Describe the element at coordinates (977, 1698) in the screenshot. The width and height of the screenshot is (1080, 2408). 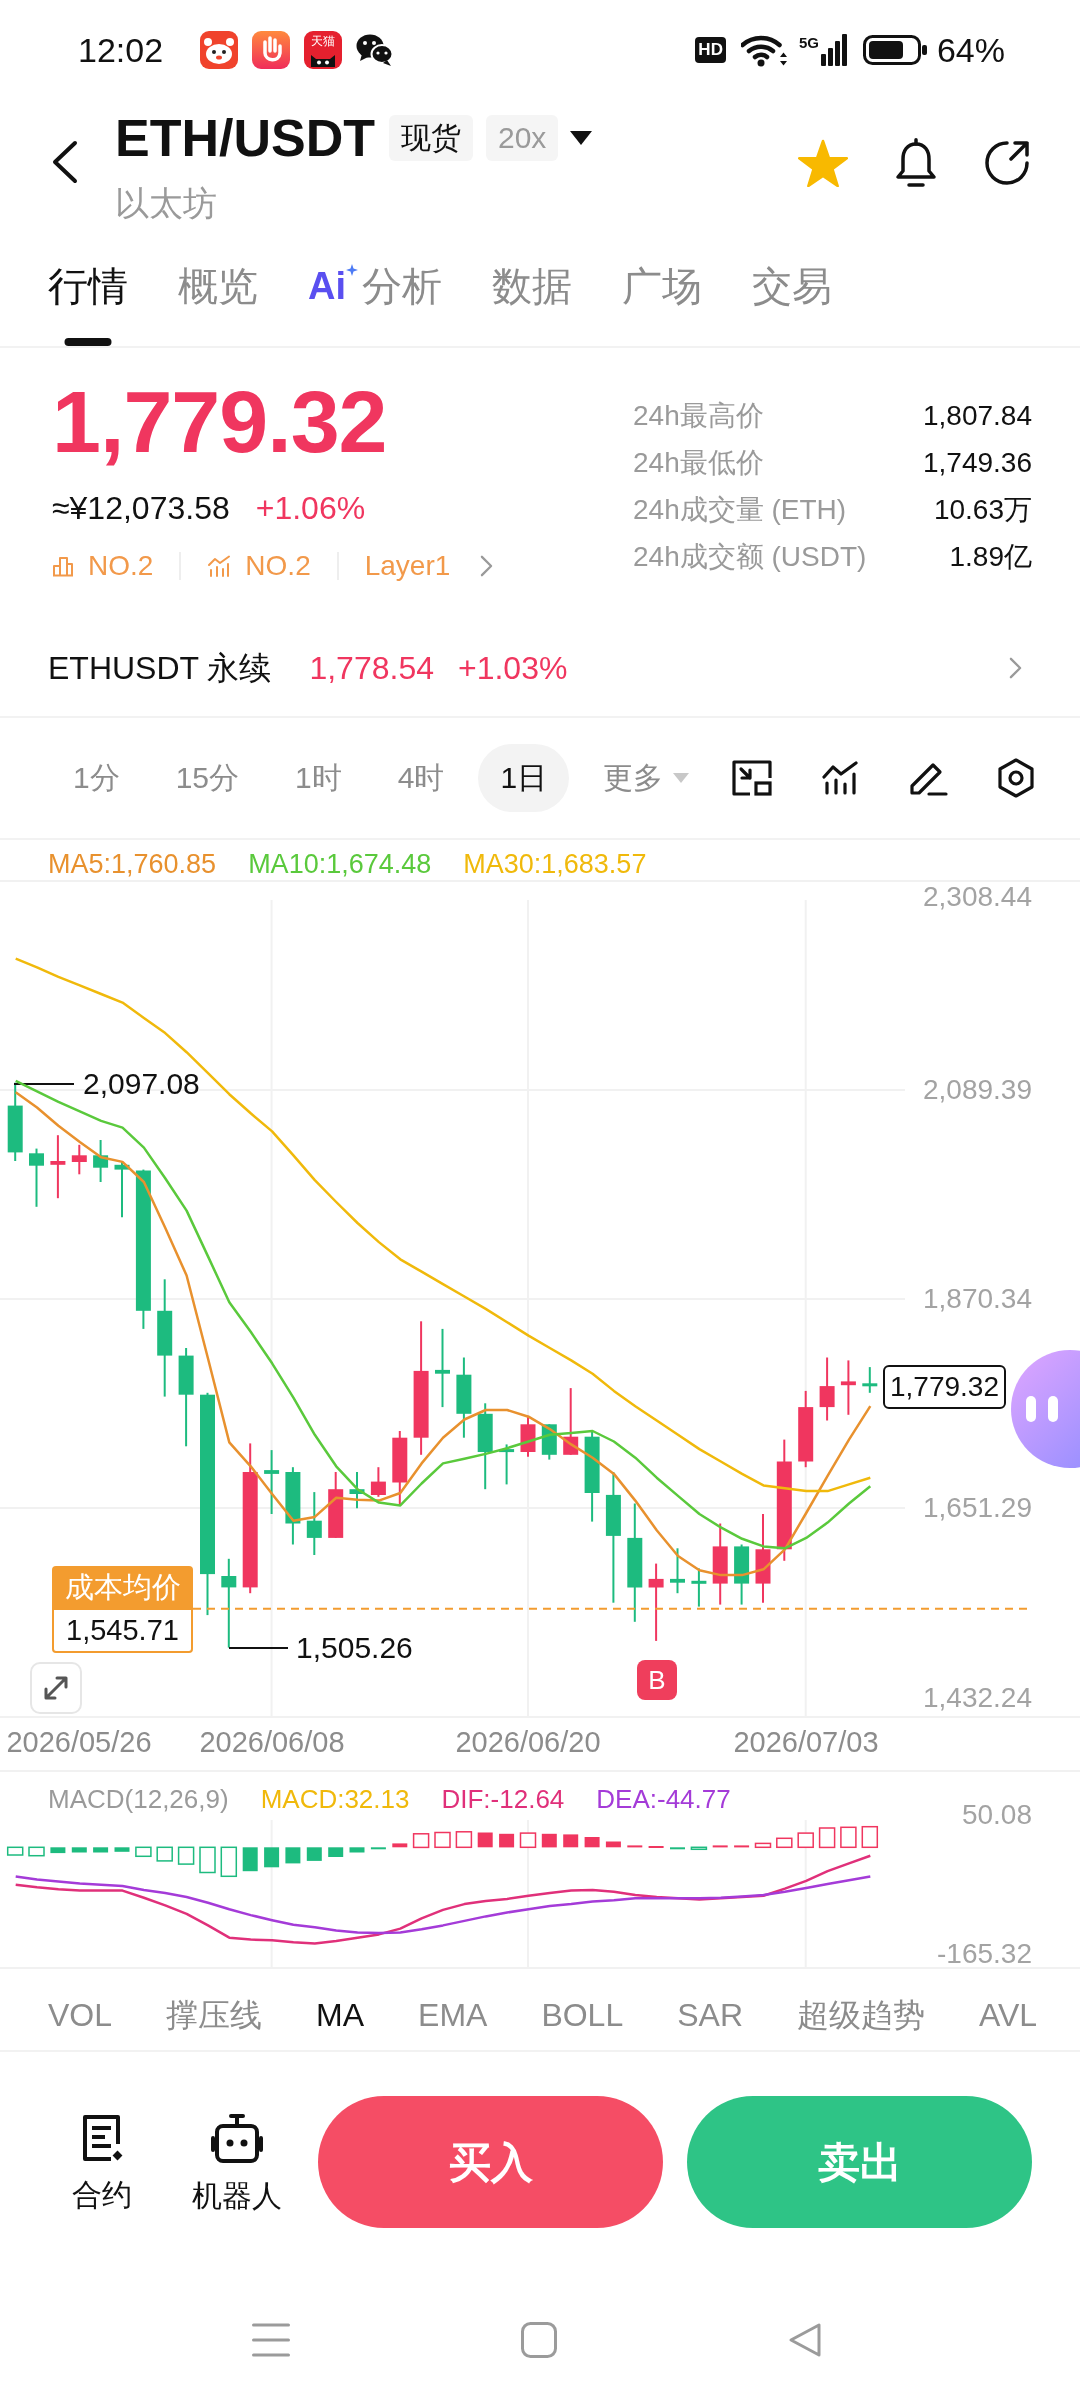
I see `price-axis-label: 1,432.24` at that location.